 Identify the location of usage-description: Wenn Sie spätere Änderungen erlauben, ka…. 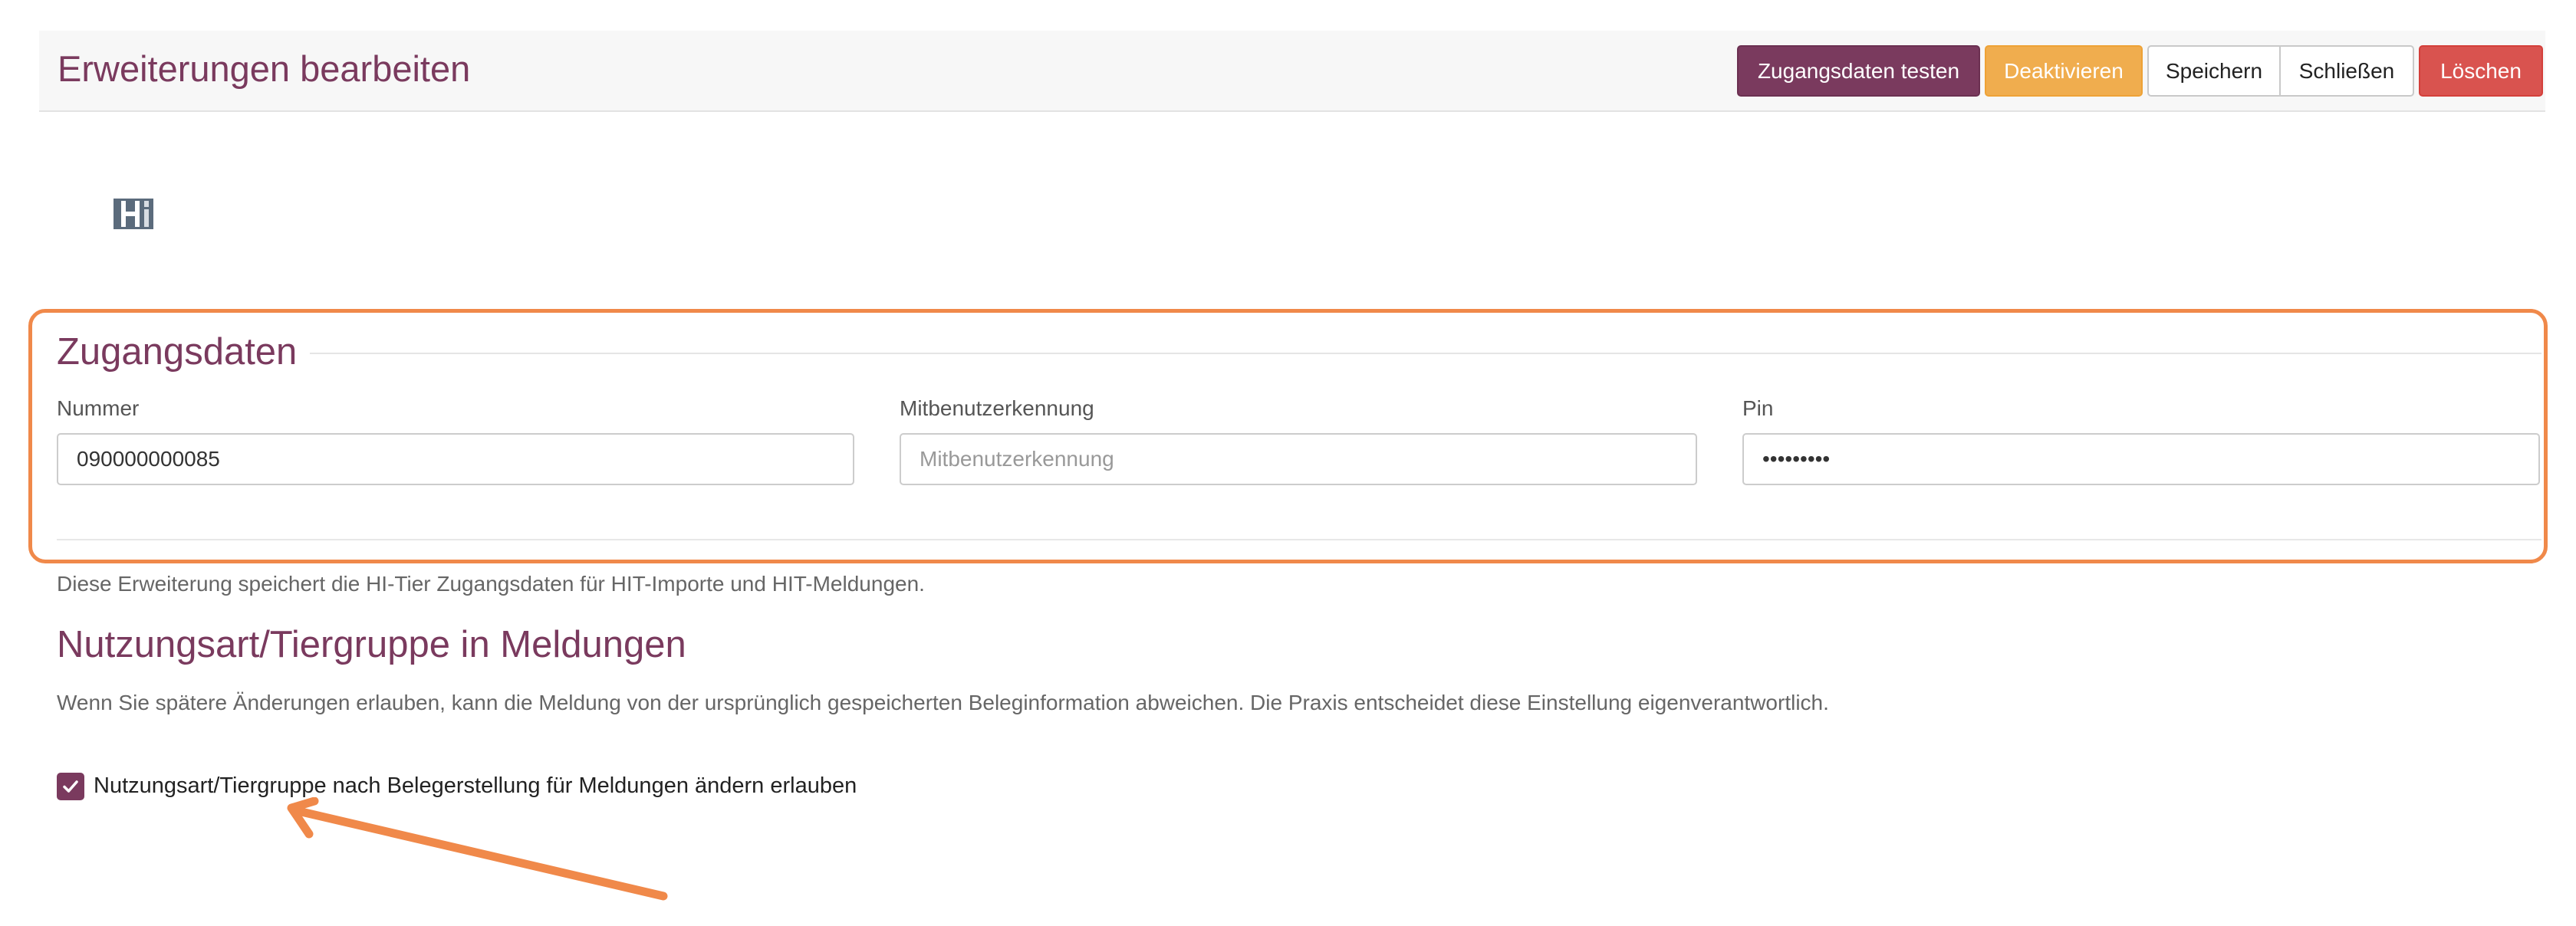
(943, 702).